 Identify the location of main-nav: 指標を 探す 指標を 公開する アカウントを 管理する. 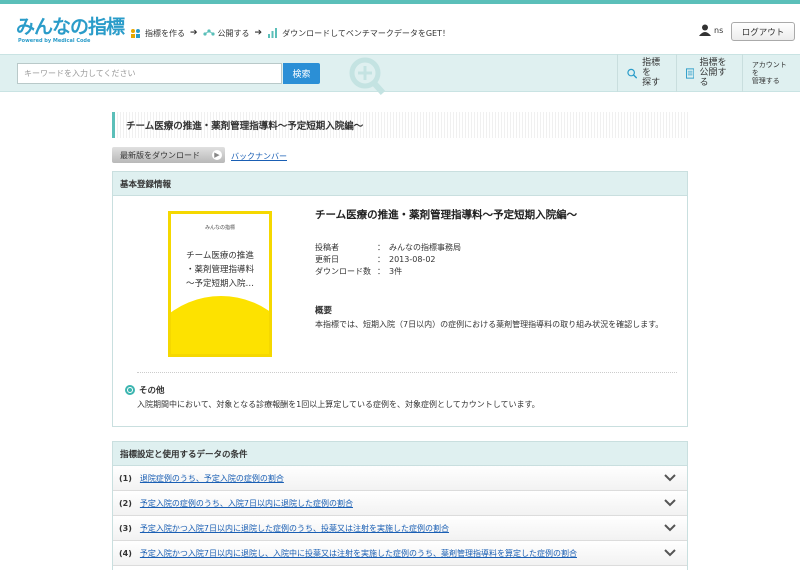
(708, 73).